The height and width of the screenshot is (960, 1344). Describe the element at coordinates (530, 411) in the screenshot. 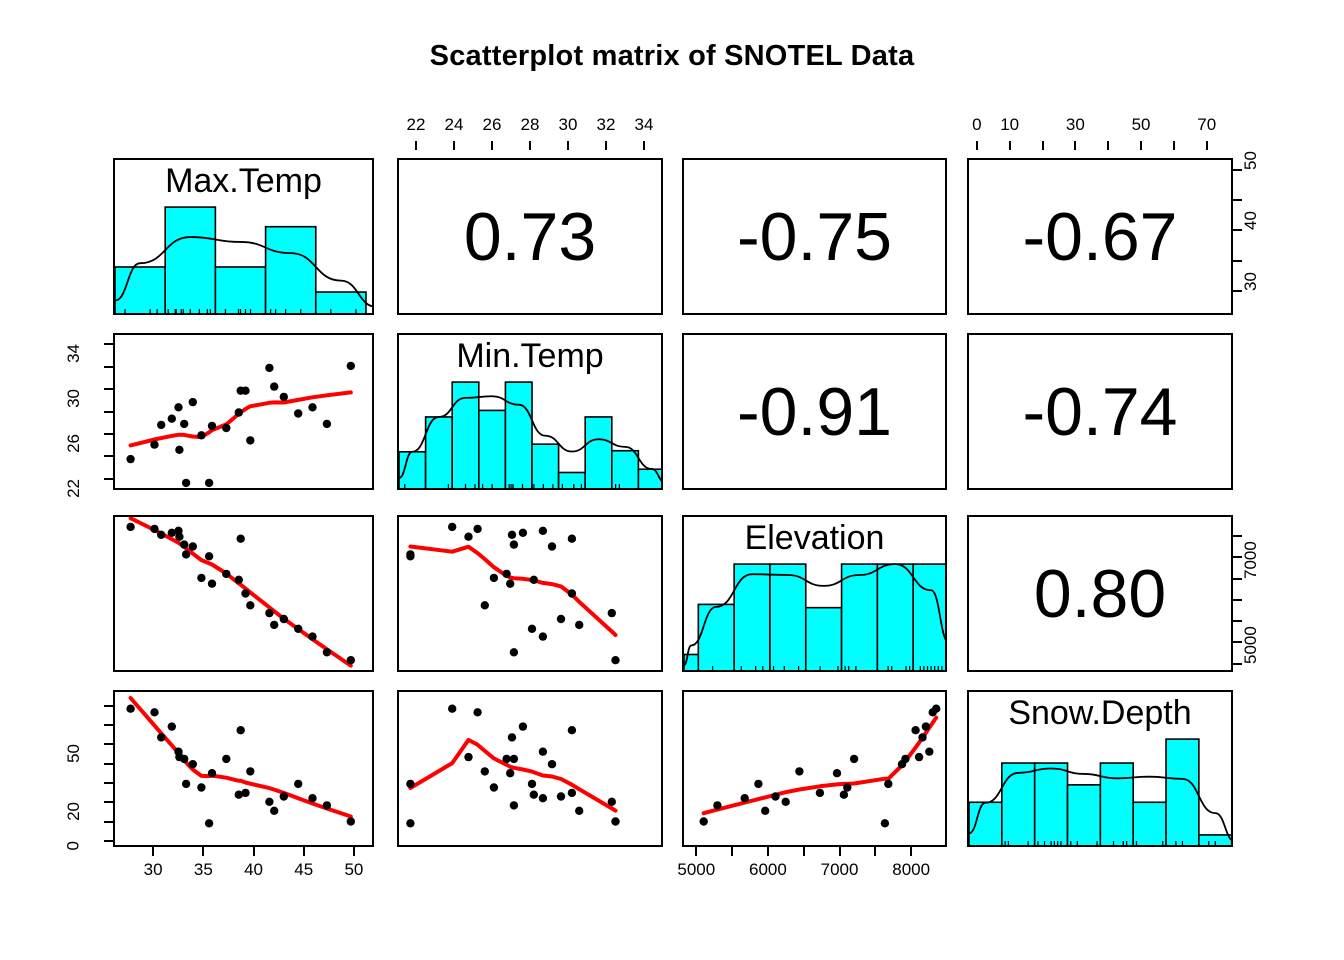

I see `panel-diagonal-min-temp: Min.Temp` at that location.